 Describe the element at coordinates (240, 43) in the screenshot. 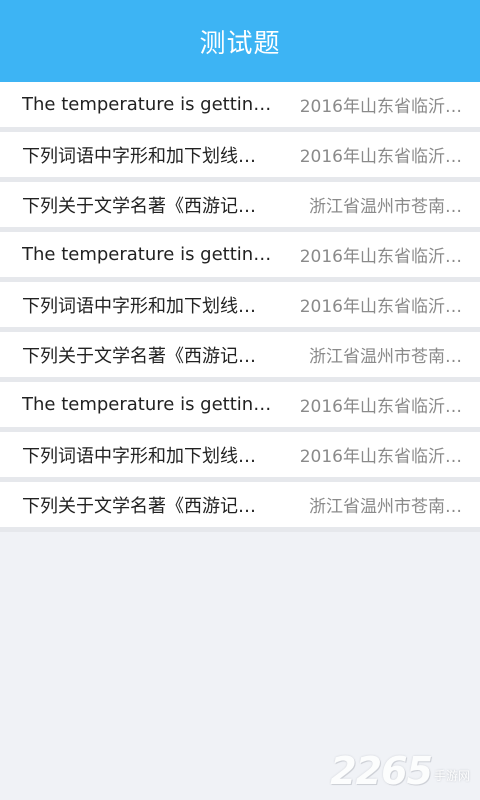

I see `page-title: 测试题` at that location.